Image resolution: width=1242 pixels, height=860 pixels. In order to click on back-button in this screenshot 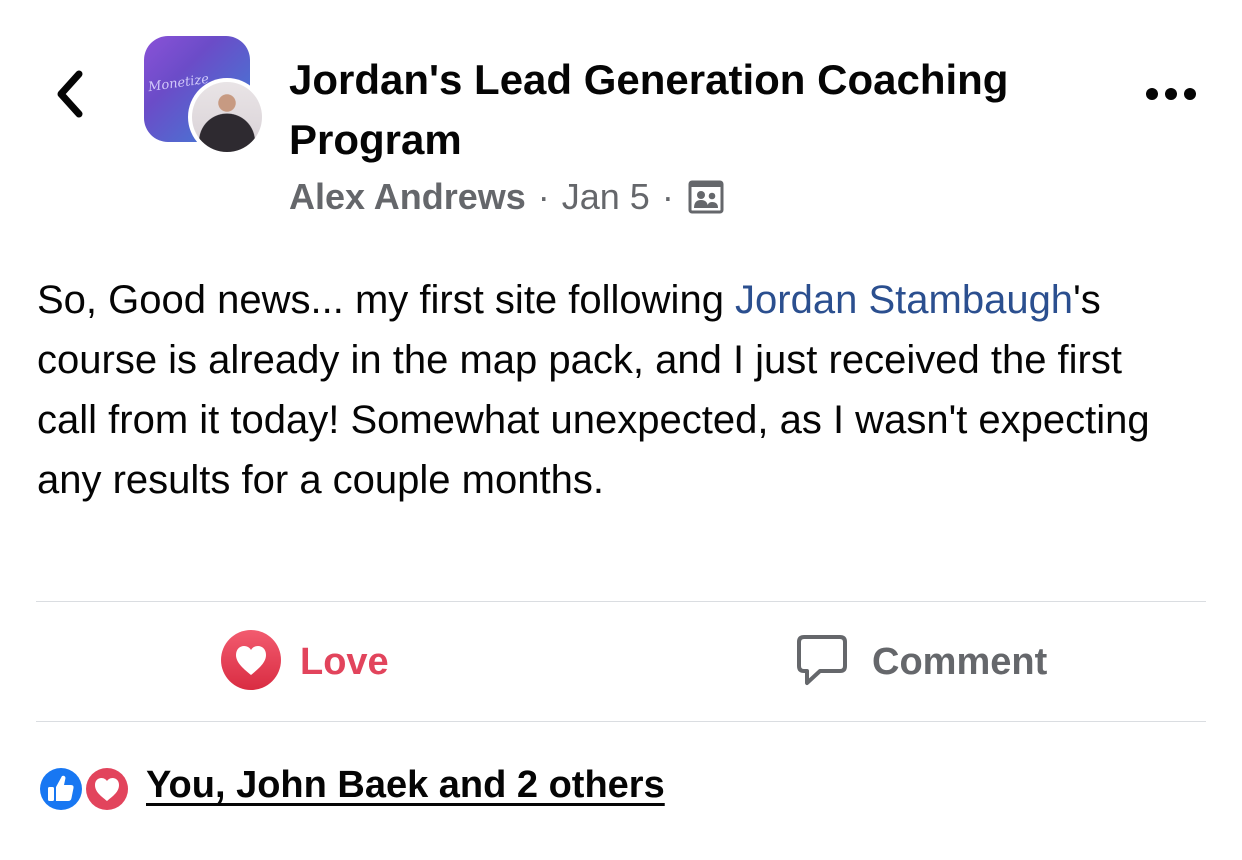, I will do `click(70, 96)`.